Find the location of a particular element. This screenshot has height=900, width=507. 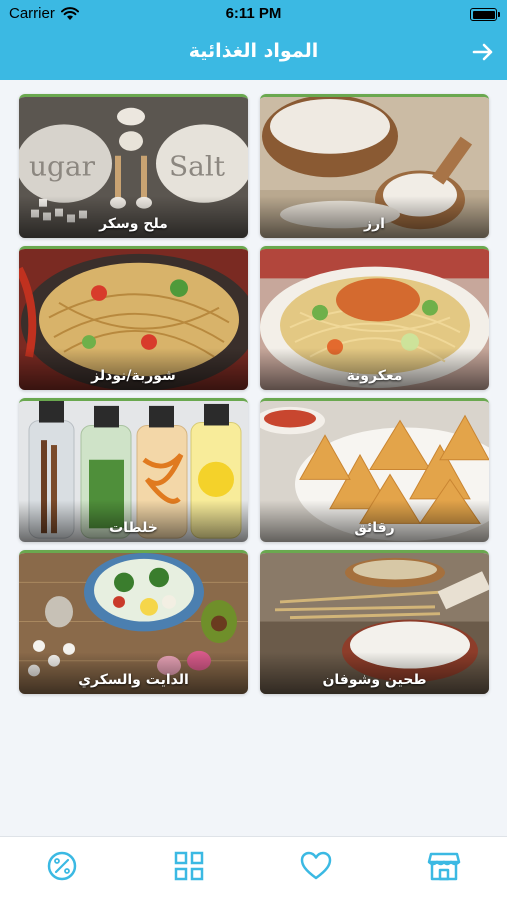

category-label: ارز is located at coordinates (374, 224).